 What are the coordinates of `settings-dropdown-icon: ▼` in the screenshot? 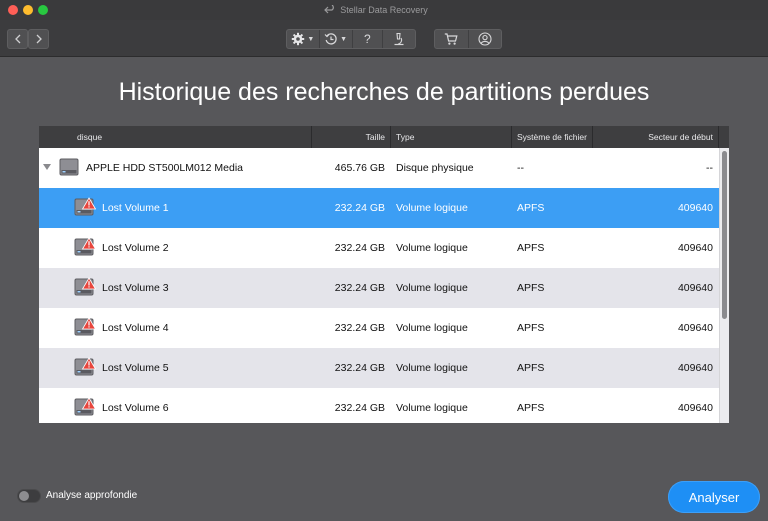 It's located at (311, 39).